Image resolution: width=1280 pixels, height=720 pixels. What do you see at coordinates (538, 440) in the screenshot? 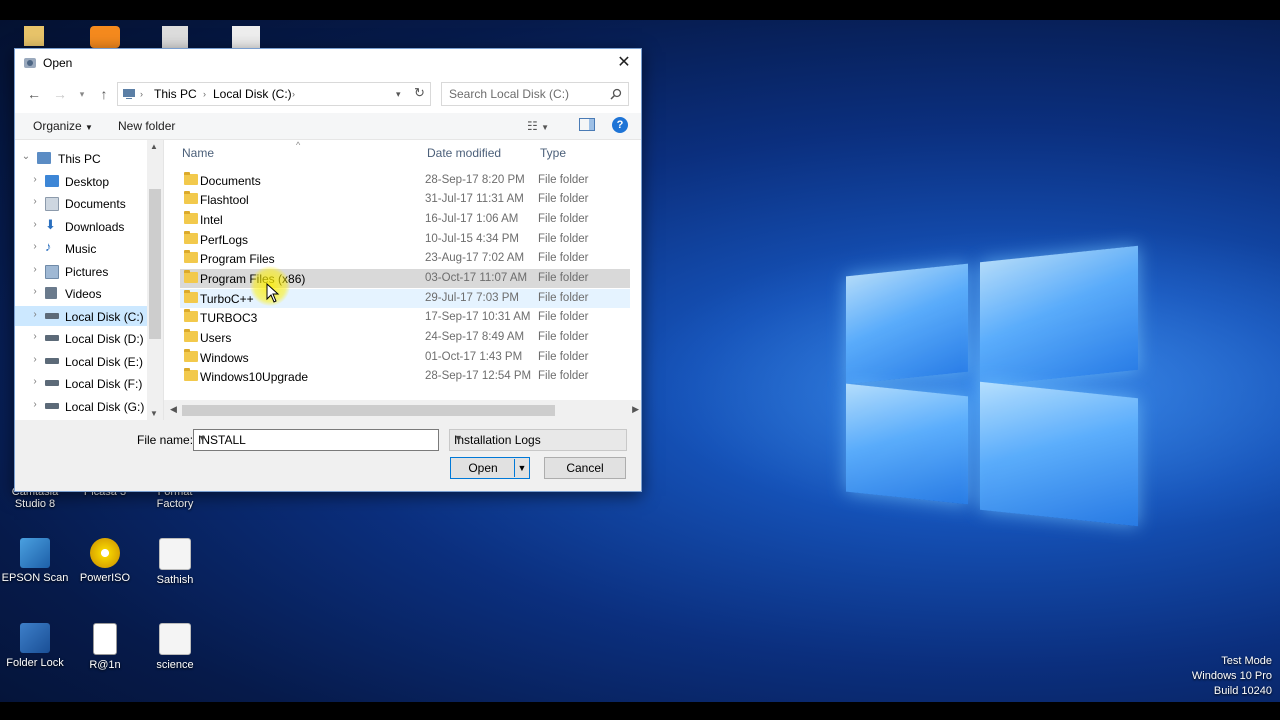
I see `file-type-select: Installation Logs ▼` at bounding box center [538, 440].